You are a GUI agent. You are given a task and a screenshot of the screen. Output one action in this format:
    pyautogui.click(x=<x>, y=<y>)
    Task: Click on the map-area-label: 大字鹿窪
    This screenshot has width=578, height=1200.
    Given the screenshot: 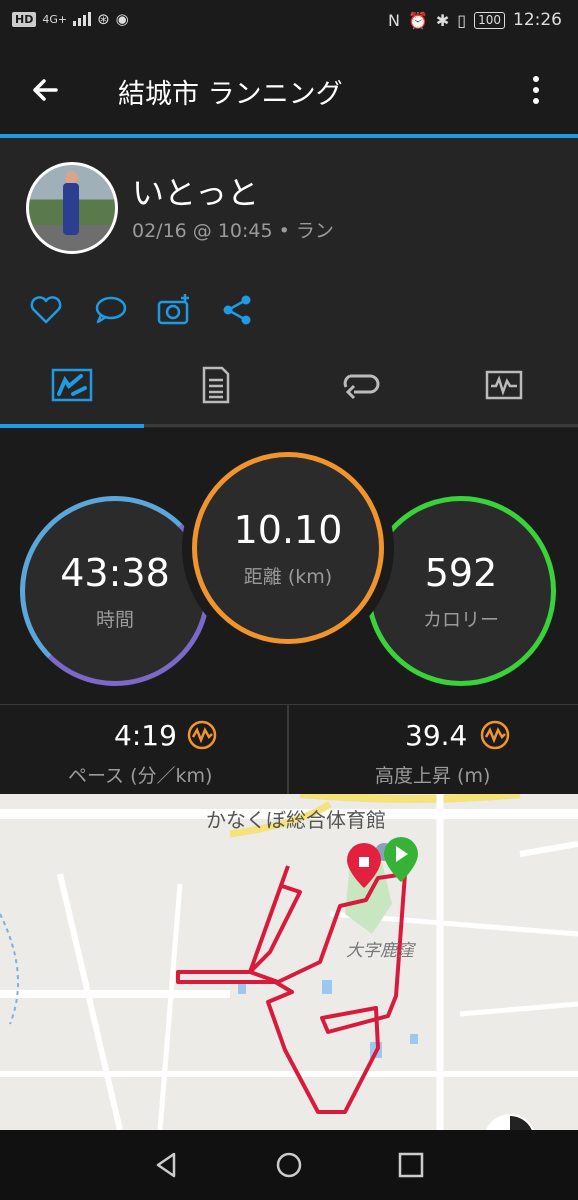 What is the action you would take?
    pyautogui.click(x=380, y=951)
    